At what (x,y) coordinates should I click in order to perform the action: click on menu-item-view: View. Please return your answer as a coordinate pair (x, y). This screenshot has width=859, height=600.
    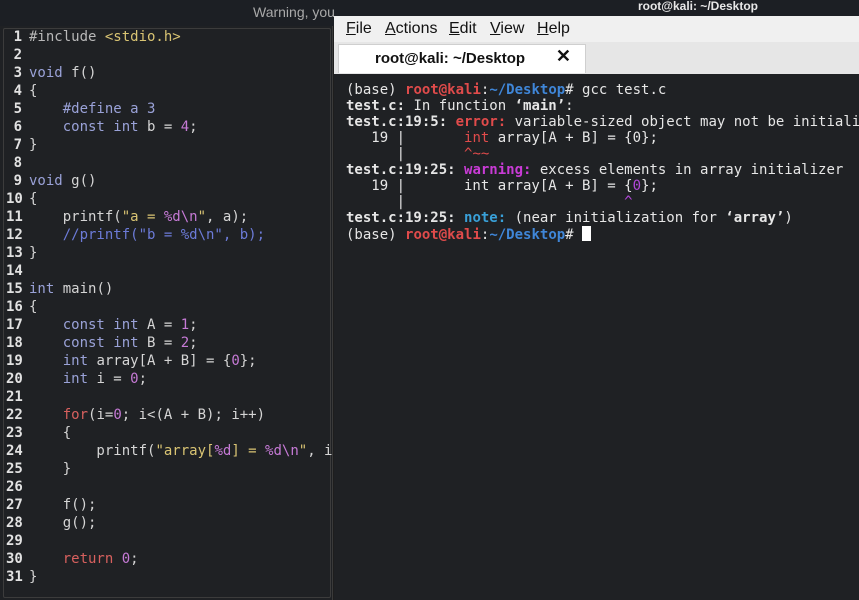
    Looking at the image, I should click on (507, 29).